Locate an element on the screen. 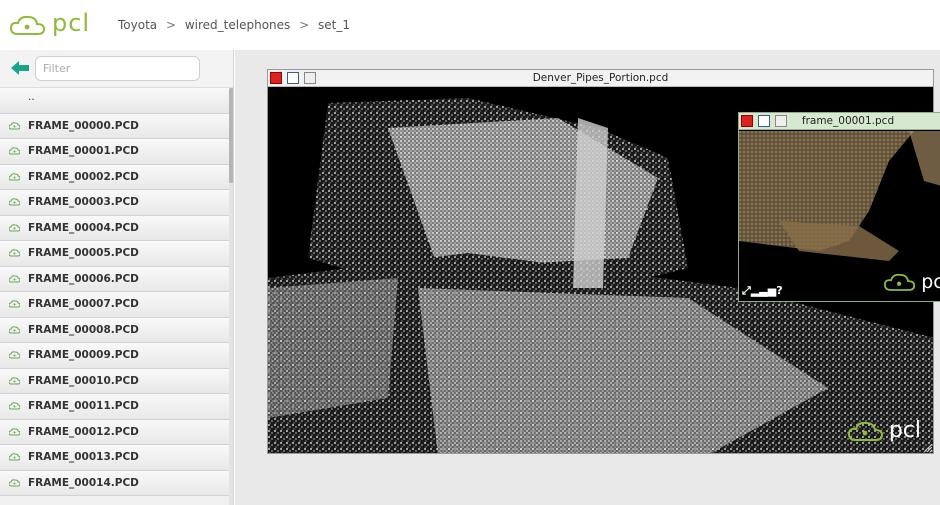 The height and width of the screenshot is (505, 940). list-item: FRAME_00011.PCD is located at coordinates (114, 407).